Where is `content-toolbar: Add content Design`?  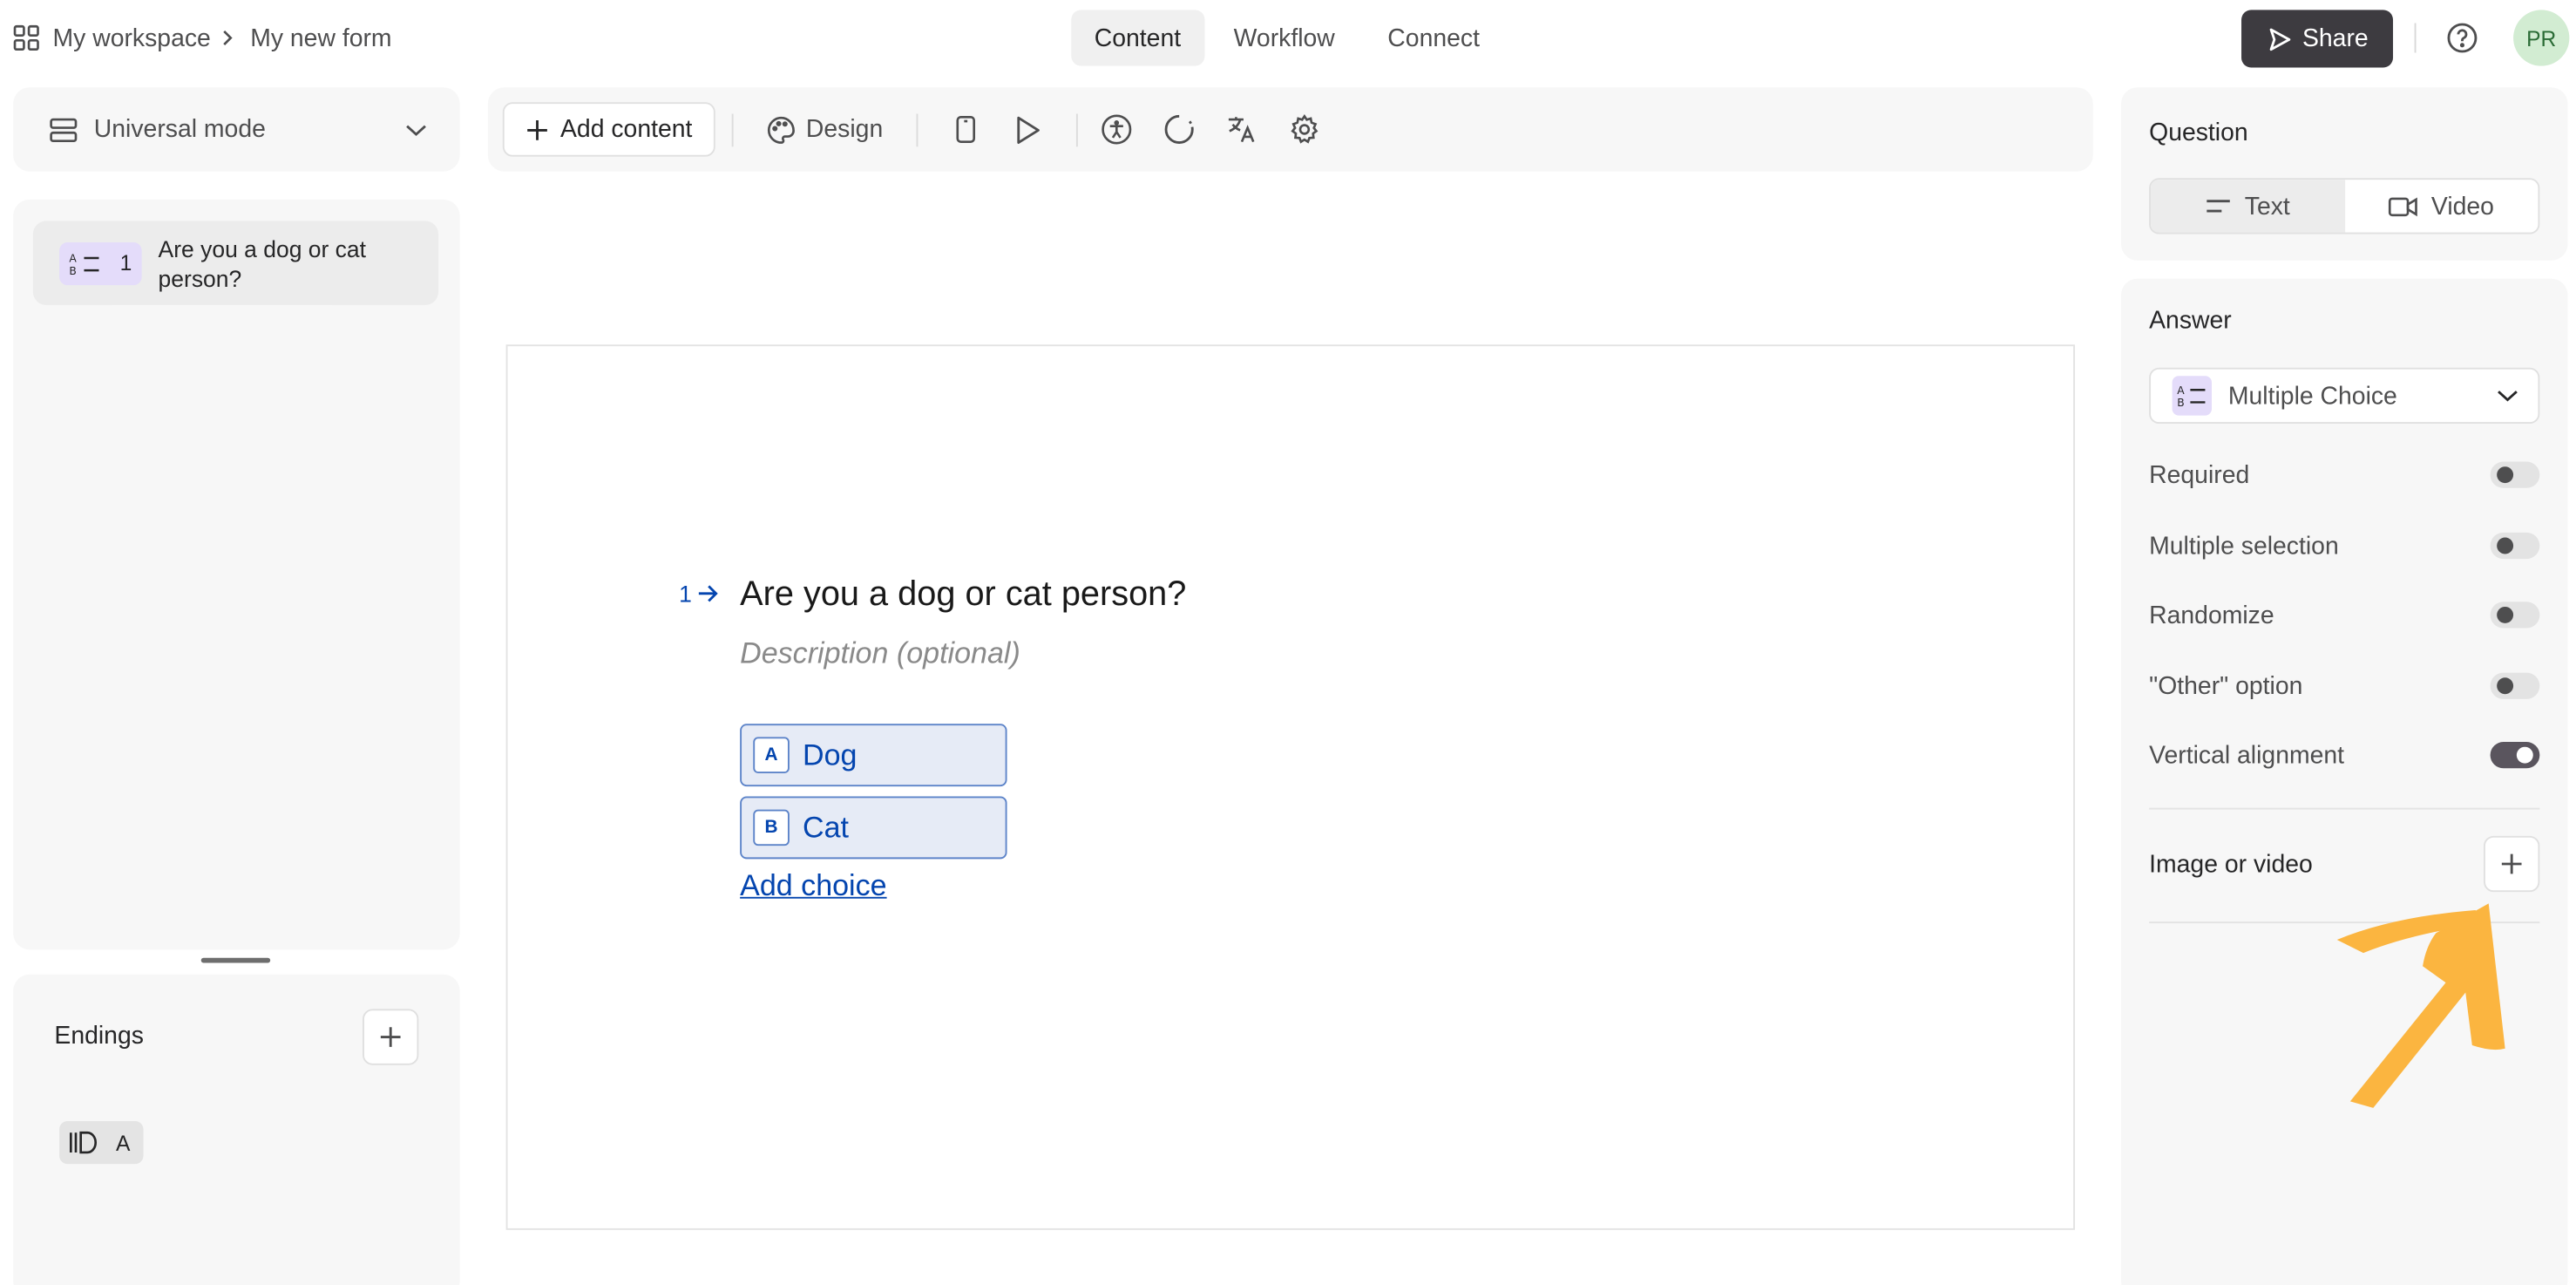 content-toolbar: Add content Design is located at coordinates (1290, 129).